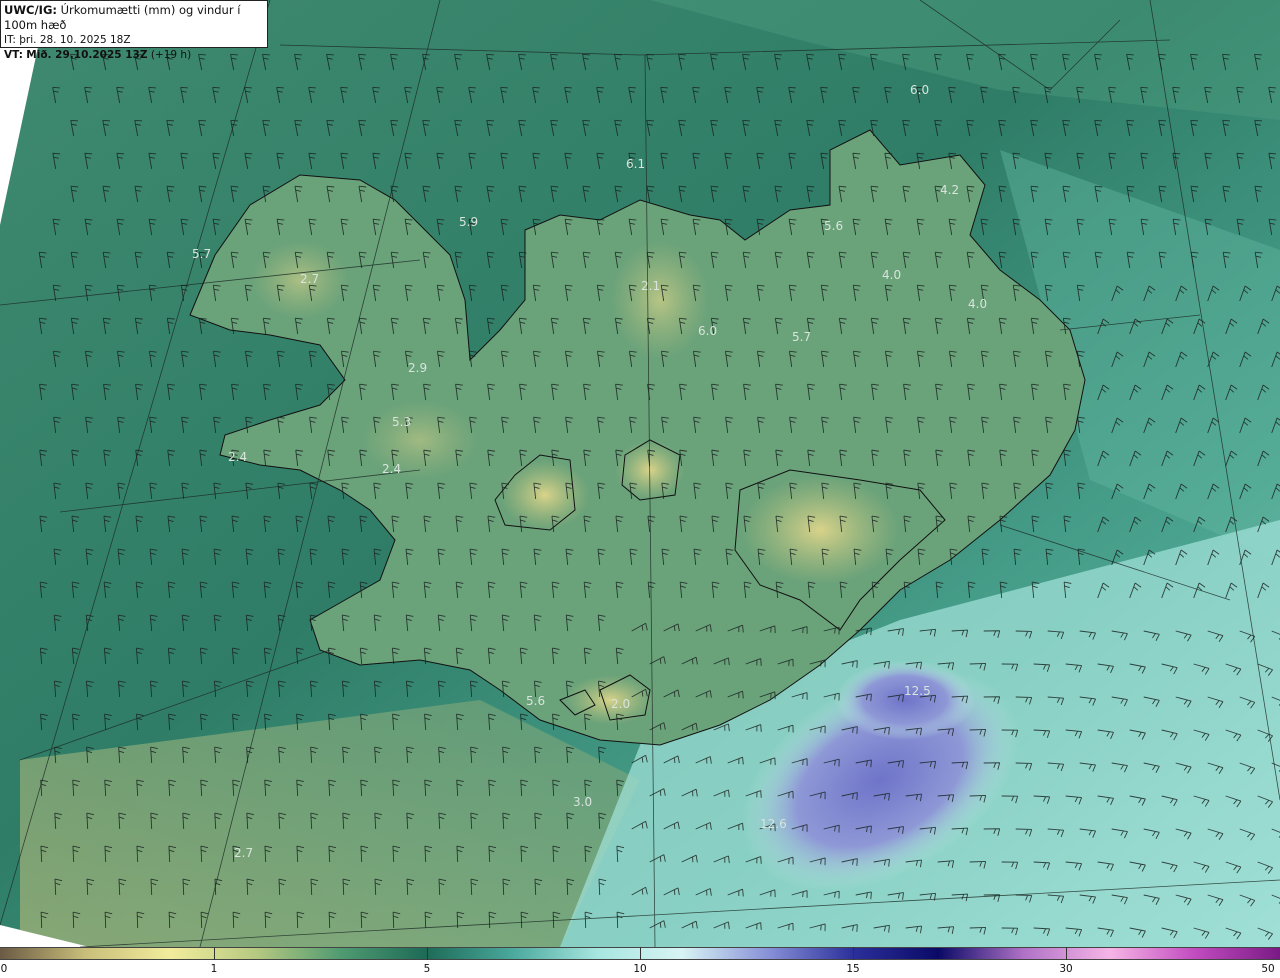 The width and height of the screenshot is (1280, 978). I want to click on colorbar-label: 15, so click(853, 969).